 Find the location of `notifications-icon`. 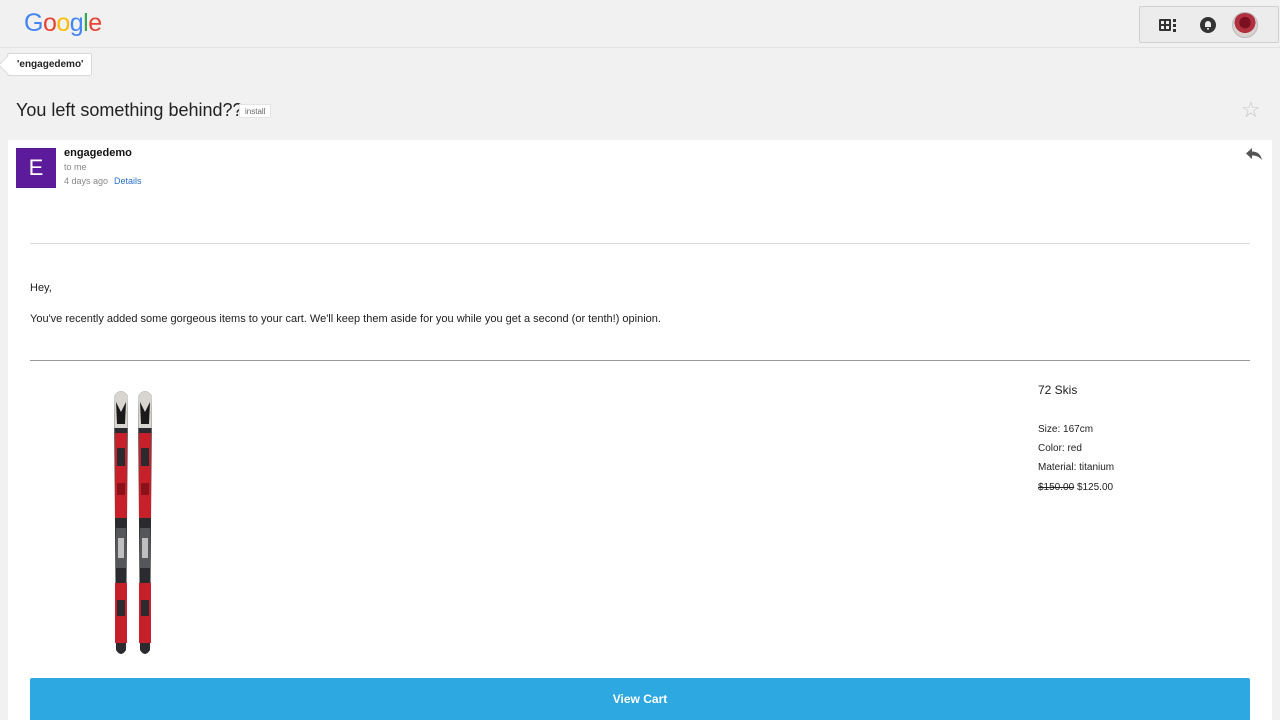

notifications-icon is located at coordinates (1208, 25).